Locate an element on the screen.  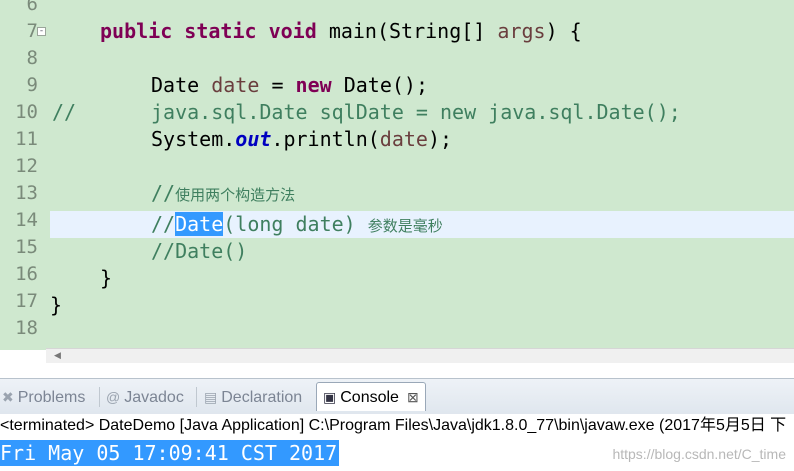
keyword: public is located at coordinates (136, 31).